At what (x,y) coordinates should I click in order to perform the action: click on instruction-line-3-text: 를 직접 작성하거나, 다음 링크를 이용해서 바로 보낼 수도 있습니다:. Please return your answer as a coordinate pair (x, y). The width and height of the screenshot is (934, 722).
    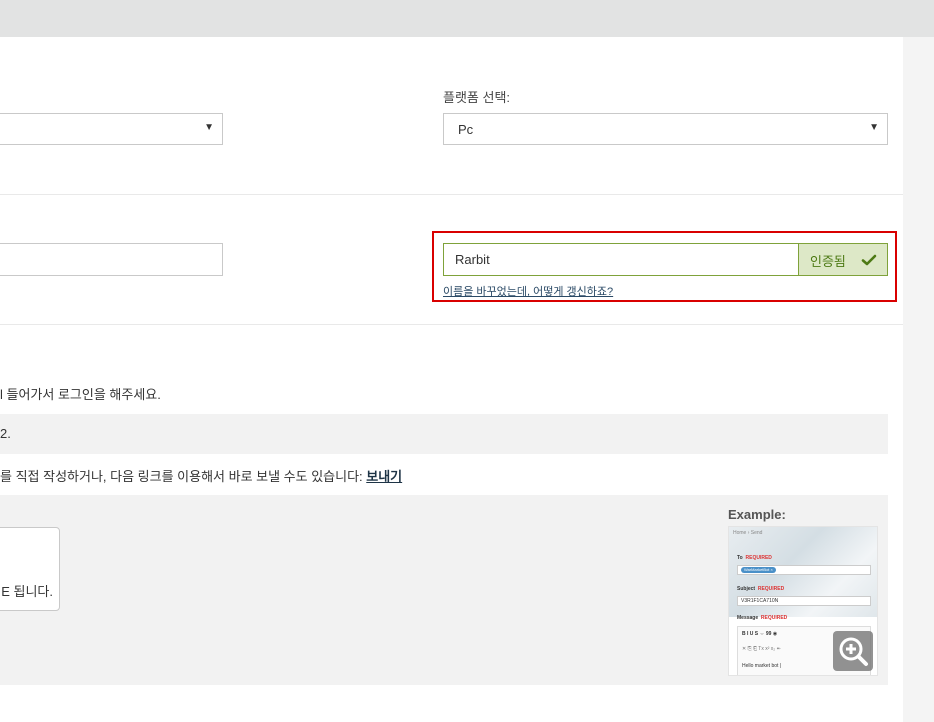
    Looking at the image, I should click on (183, 476).